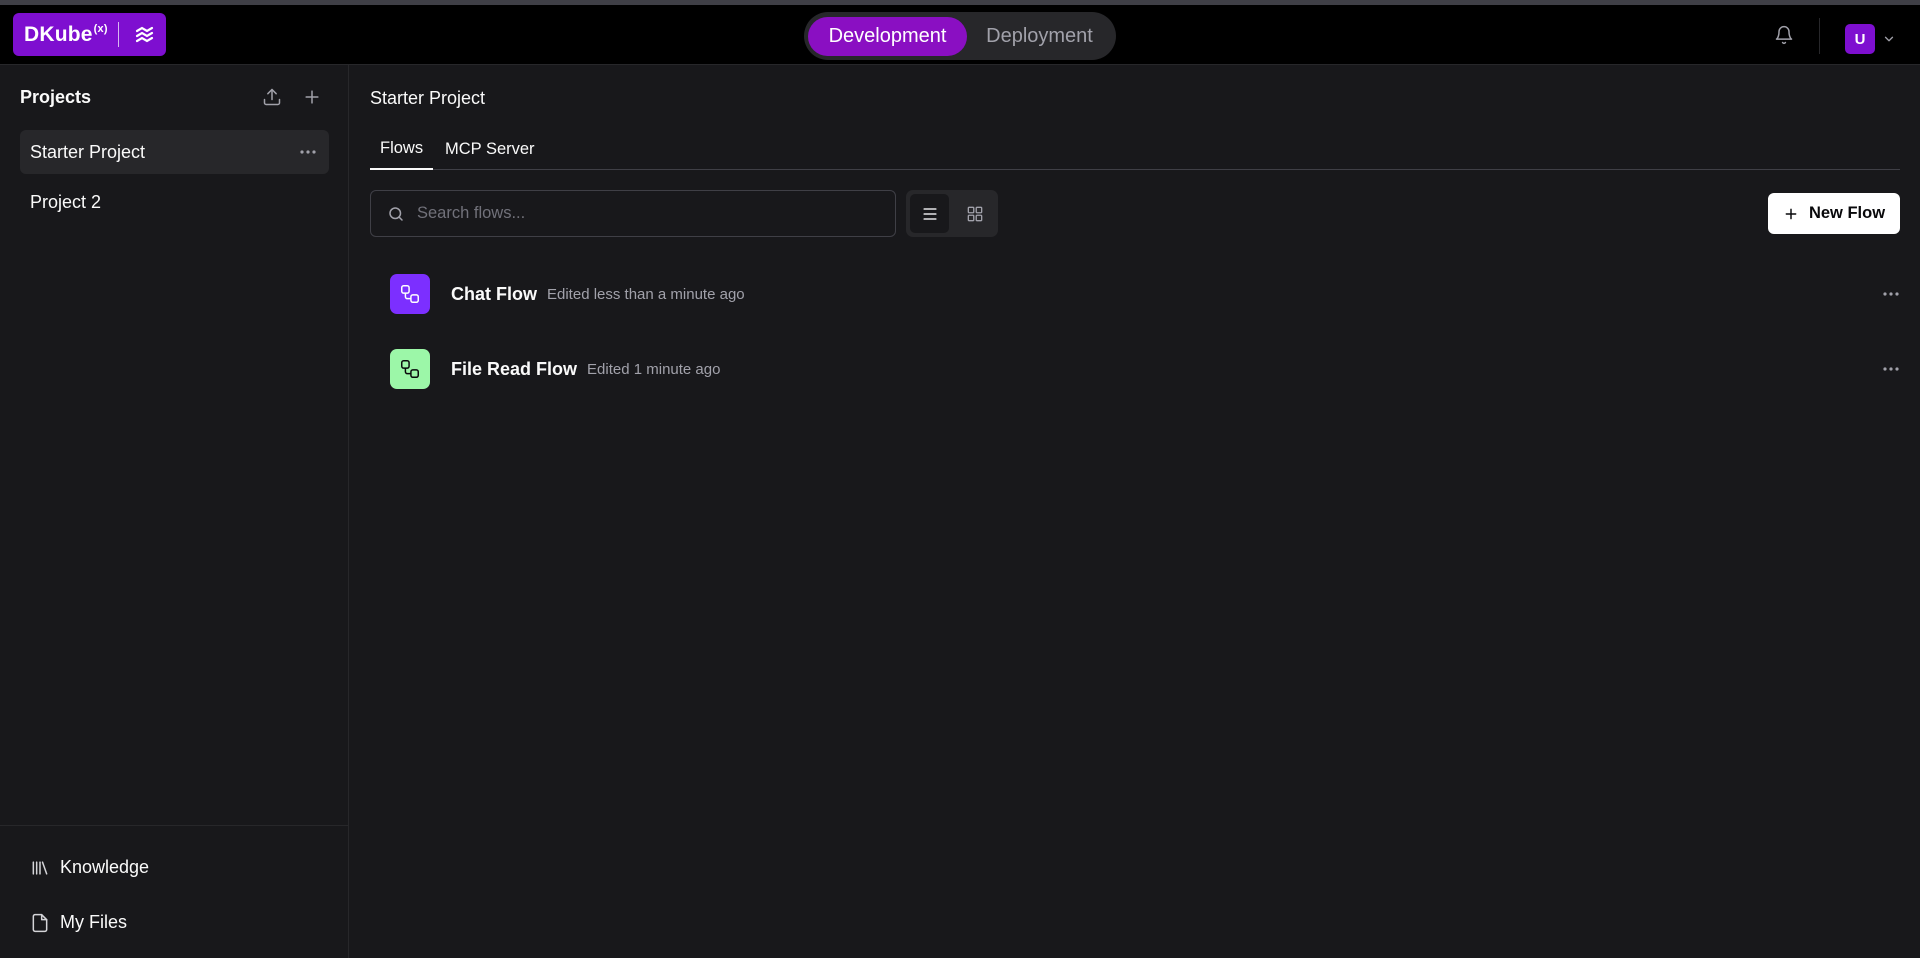  I want to click on add-project-icon, so click(312, 97).